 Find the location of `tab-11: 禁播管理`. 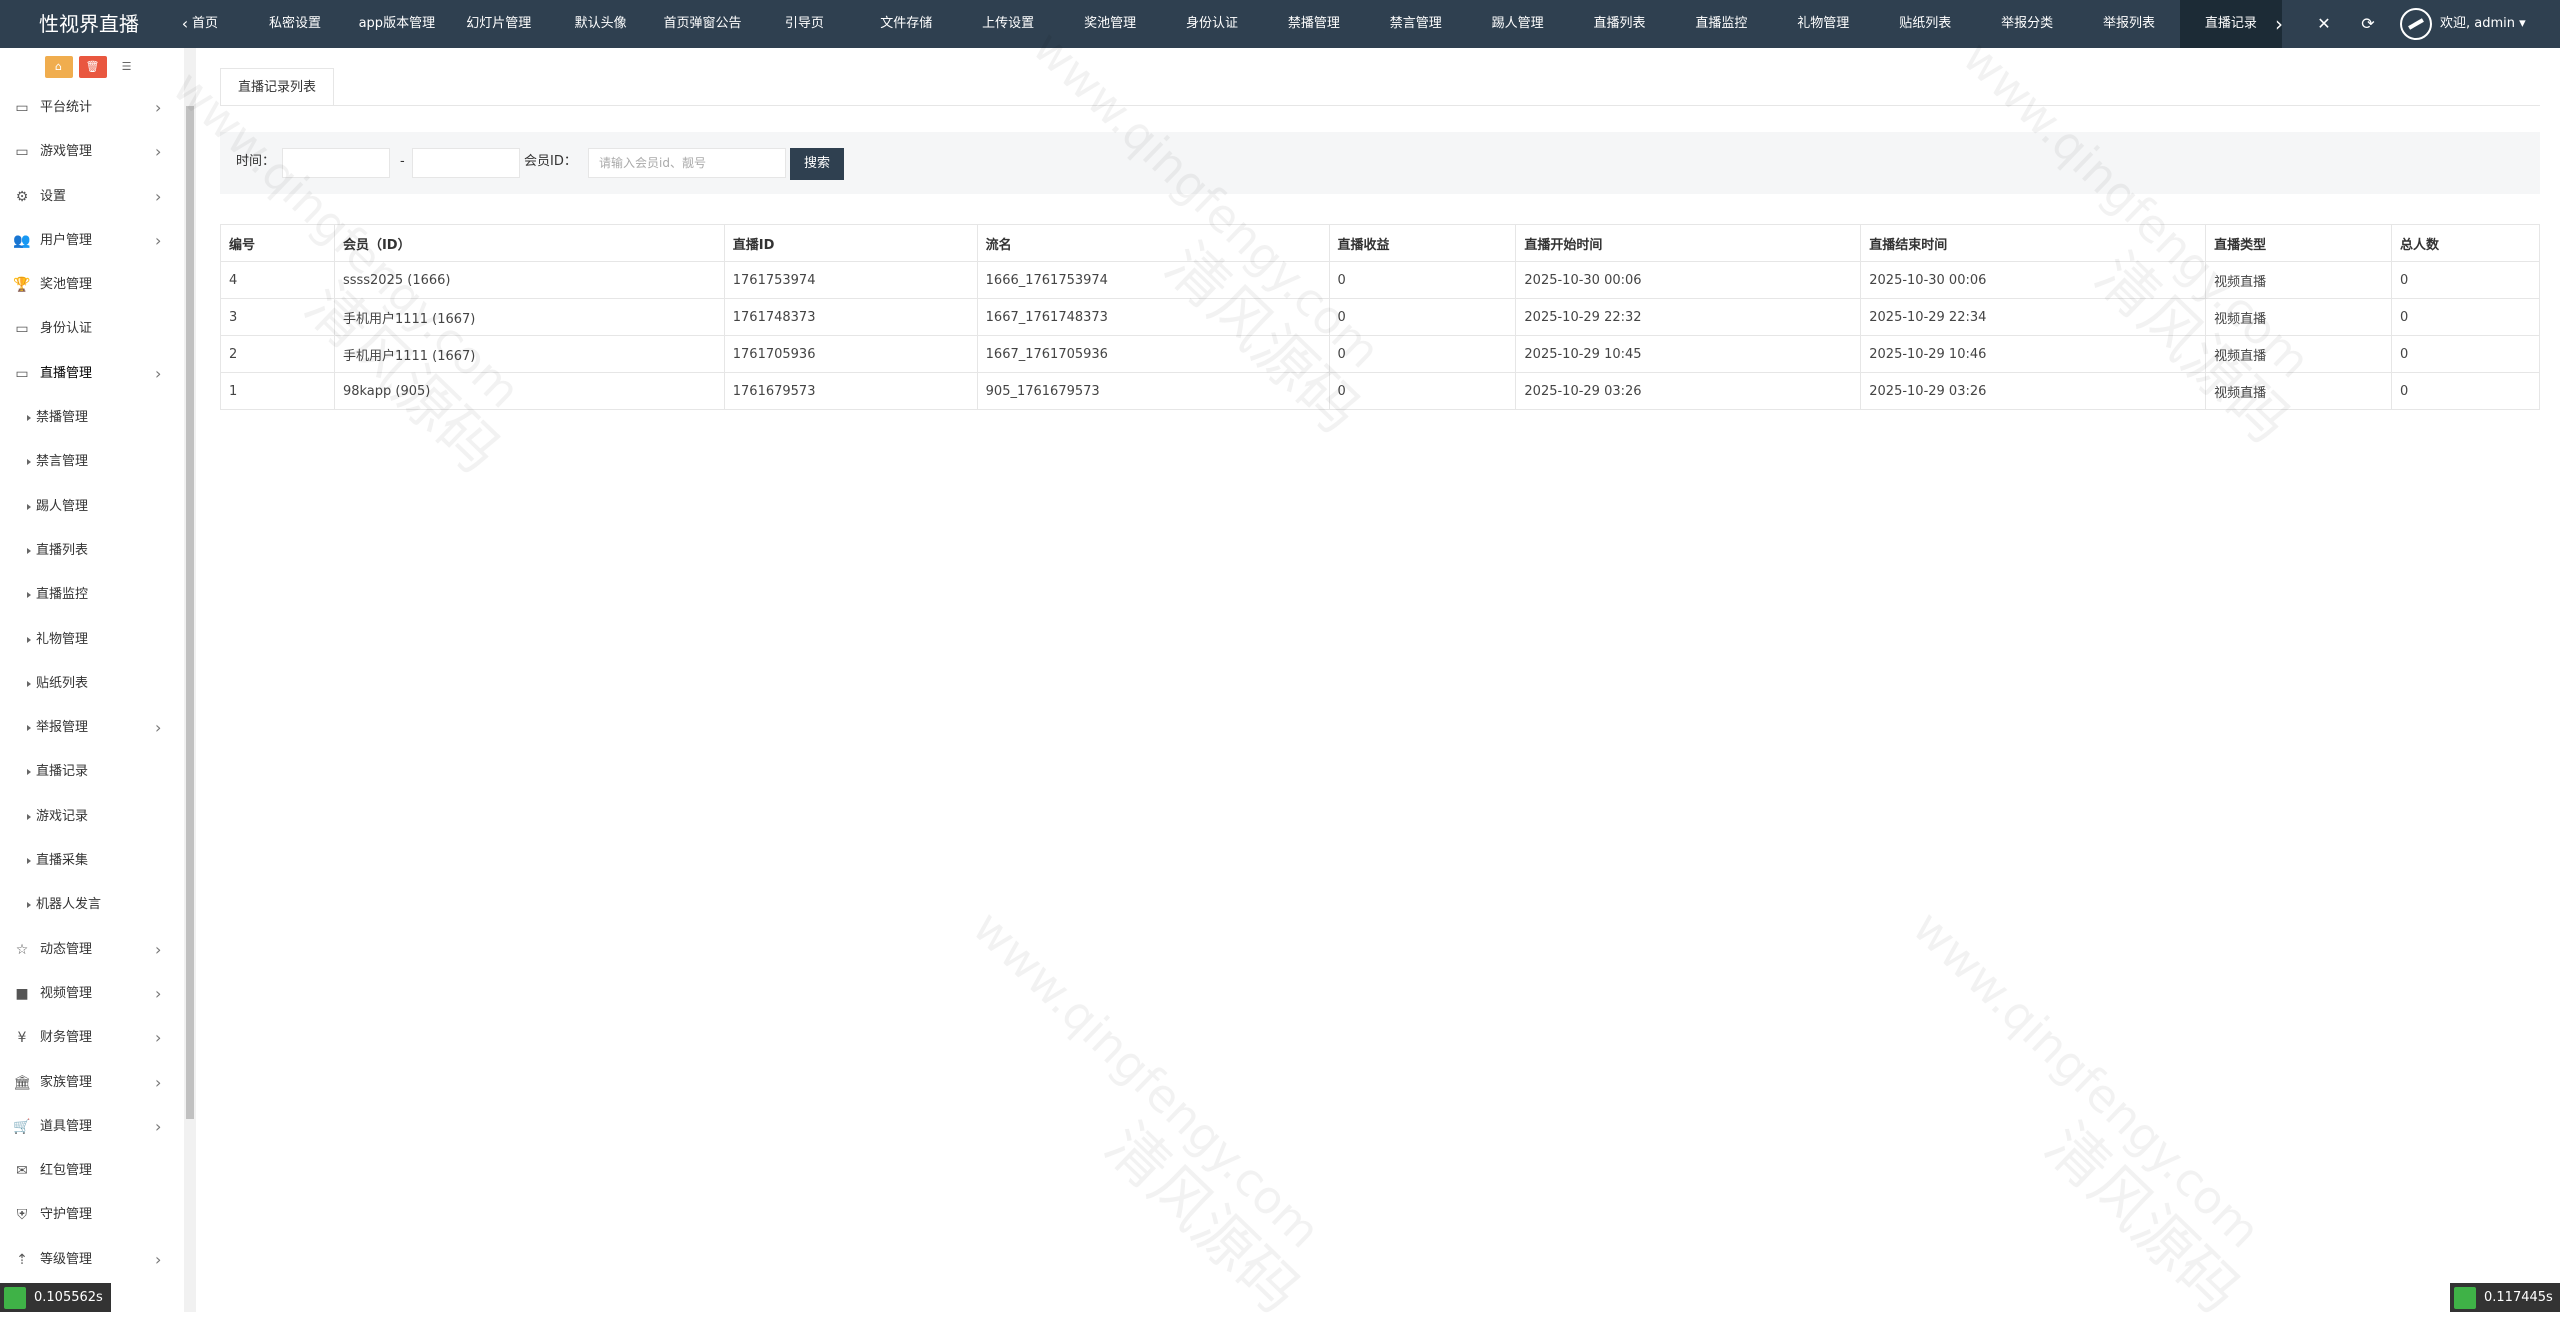

tab-11: 禁播管理 is located at coordinates (1314, 24).